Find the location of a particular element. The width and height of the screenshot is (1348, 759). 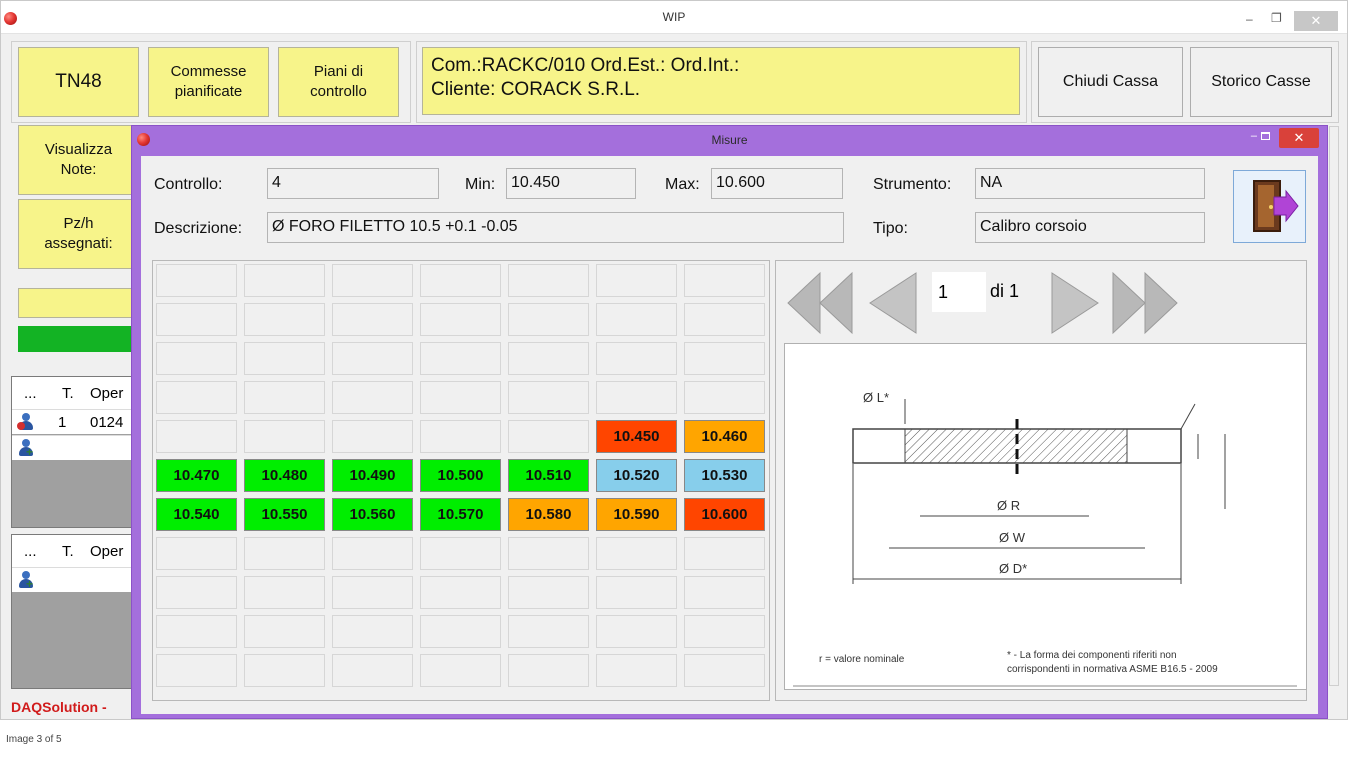

last-page-button is located at coordinates (1144, 303).